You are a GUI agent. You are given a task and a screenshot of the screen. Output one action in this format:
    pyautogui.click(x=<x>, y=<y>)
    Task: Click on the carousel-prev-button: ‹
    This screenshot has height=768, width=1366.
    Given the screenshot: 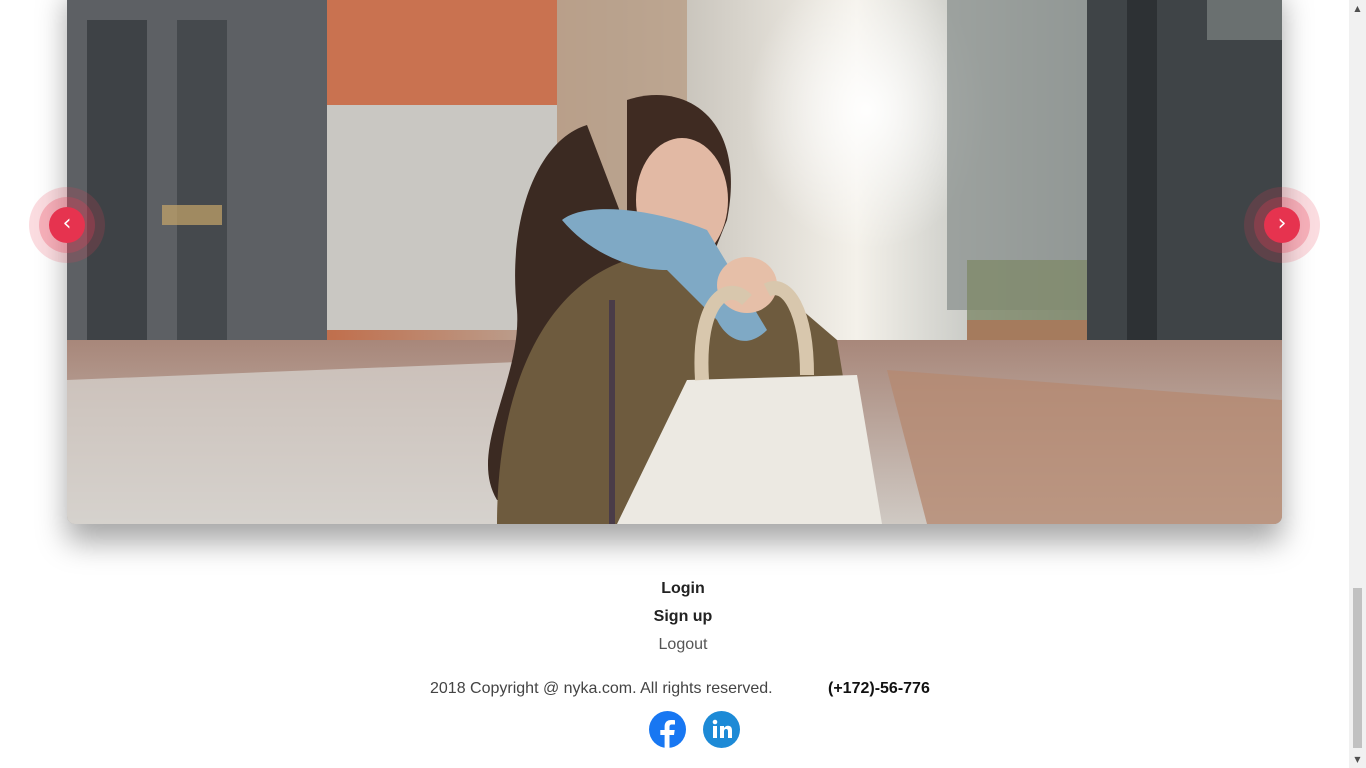 What is the action you would take?
    pyautogui.click(x=67, y=225)
    